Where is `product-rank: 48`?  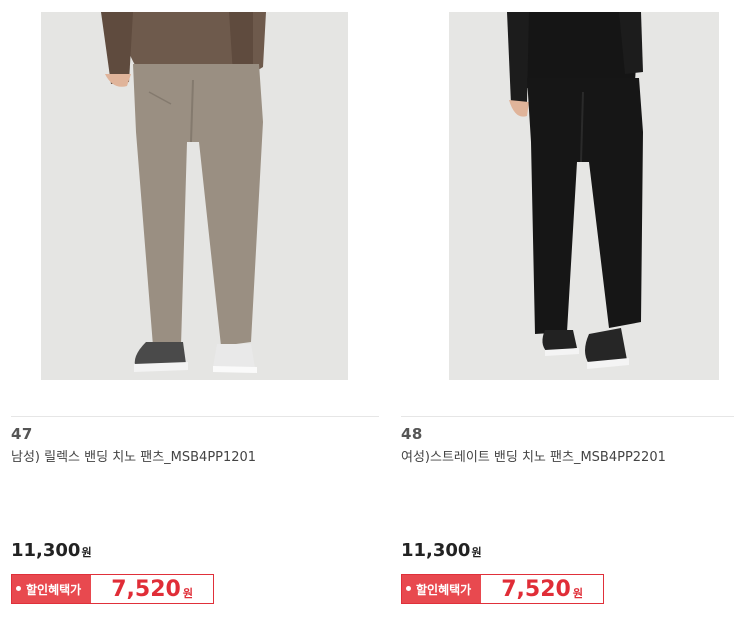
product-rank: 48 is located at coordinates (412, 434).